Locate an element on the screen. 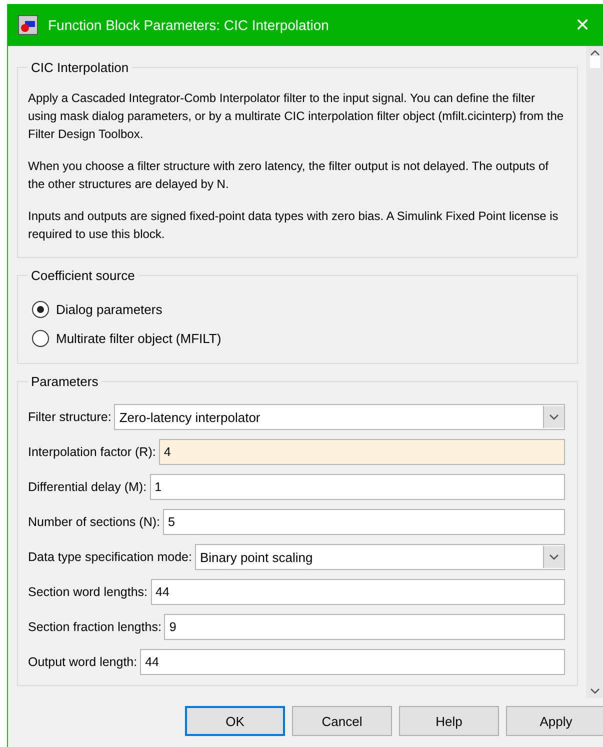 The image size is (603, 747). dialog-button: Help is located at coordinates (449, 721).